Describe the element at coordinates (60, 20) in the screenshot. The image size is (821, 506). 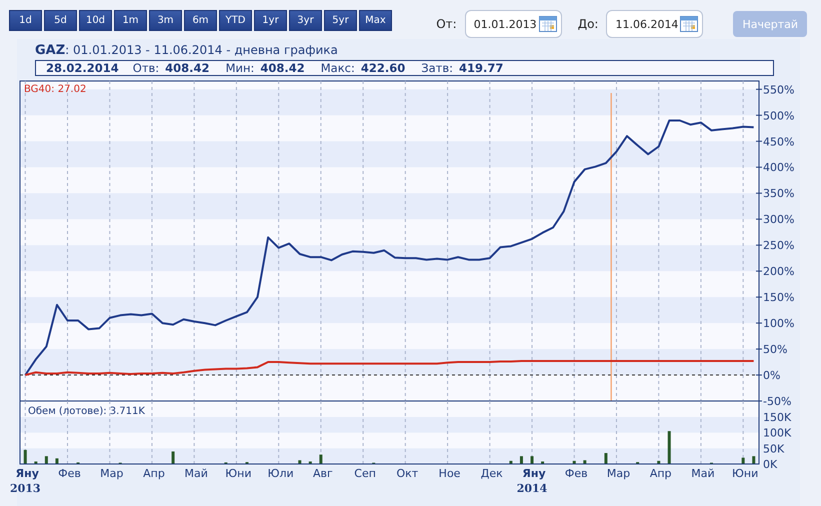
I see `period-button: 5d` at that location.